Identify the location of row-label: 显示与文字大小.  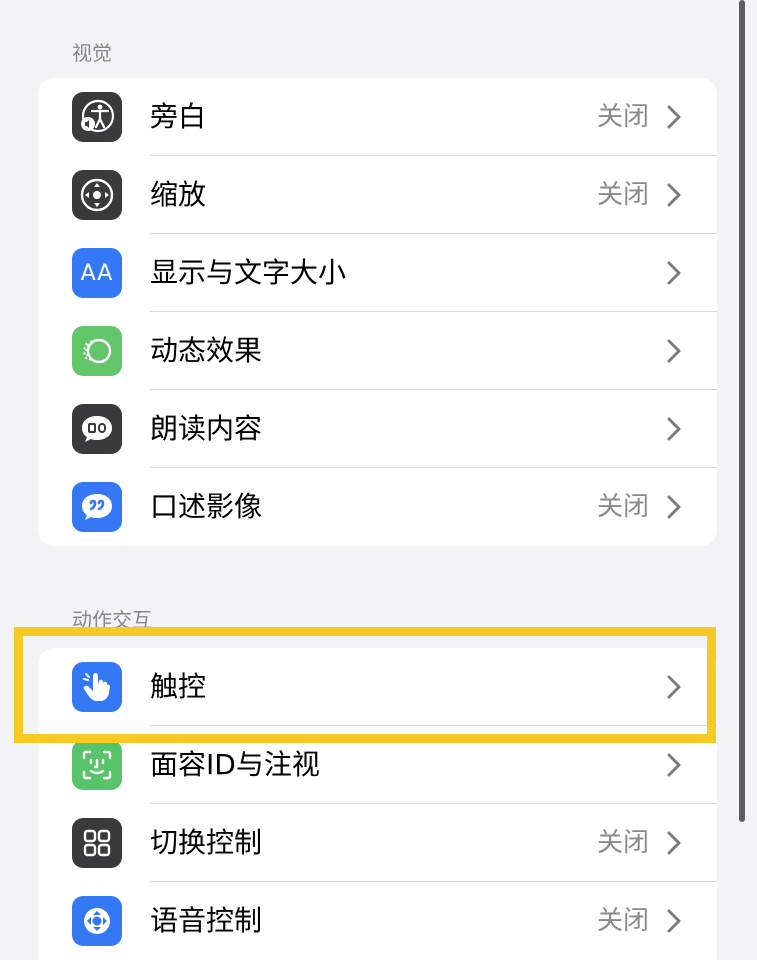
(248, 272).